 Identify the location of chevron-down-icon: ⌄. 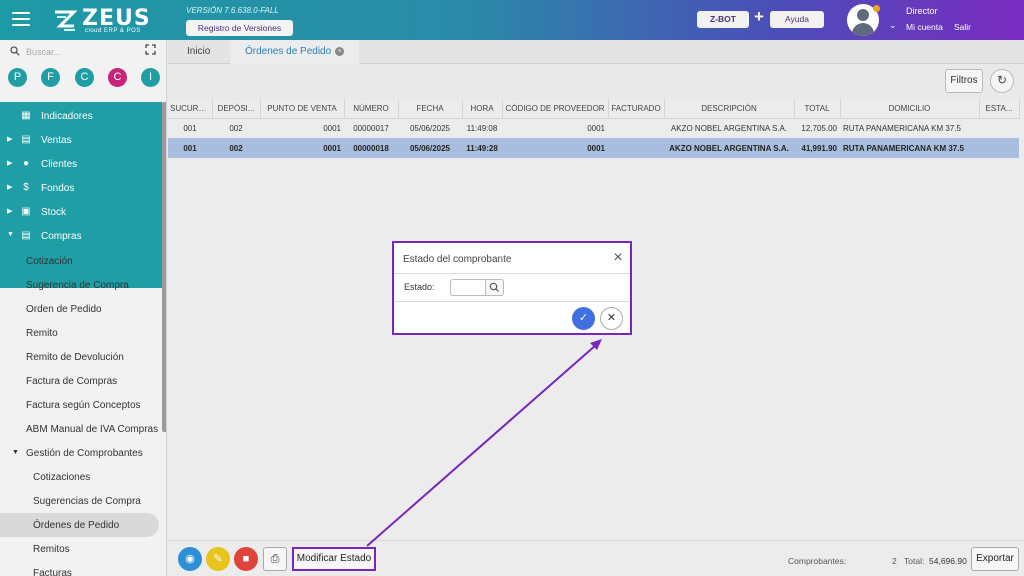
(893, 25).